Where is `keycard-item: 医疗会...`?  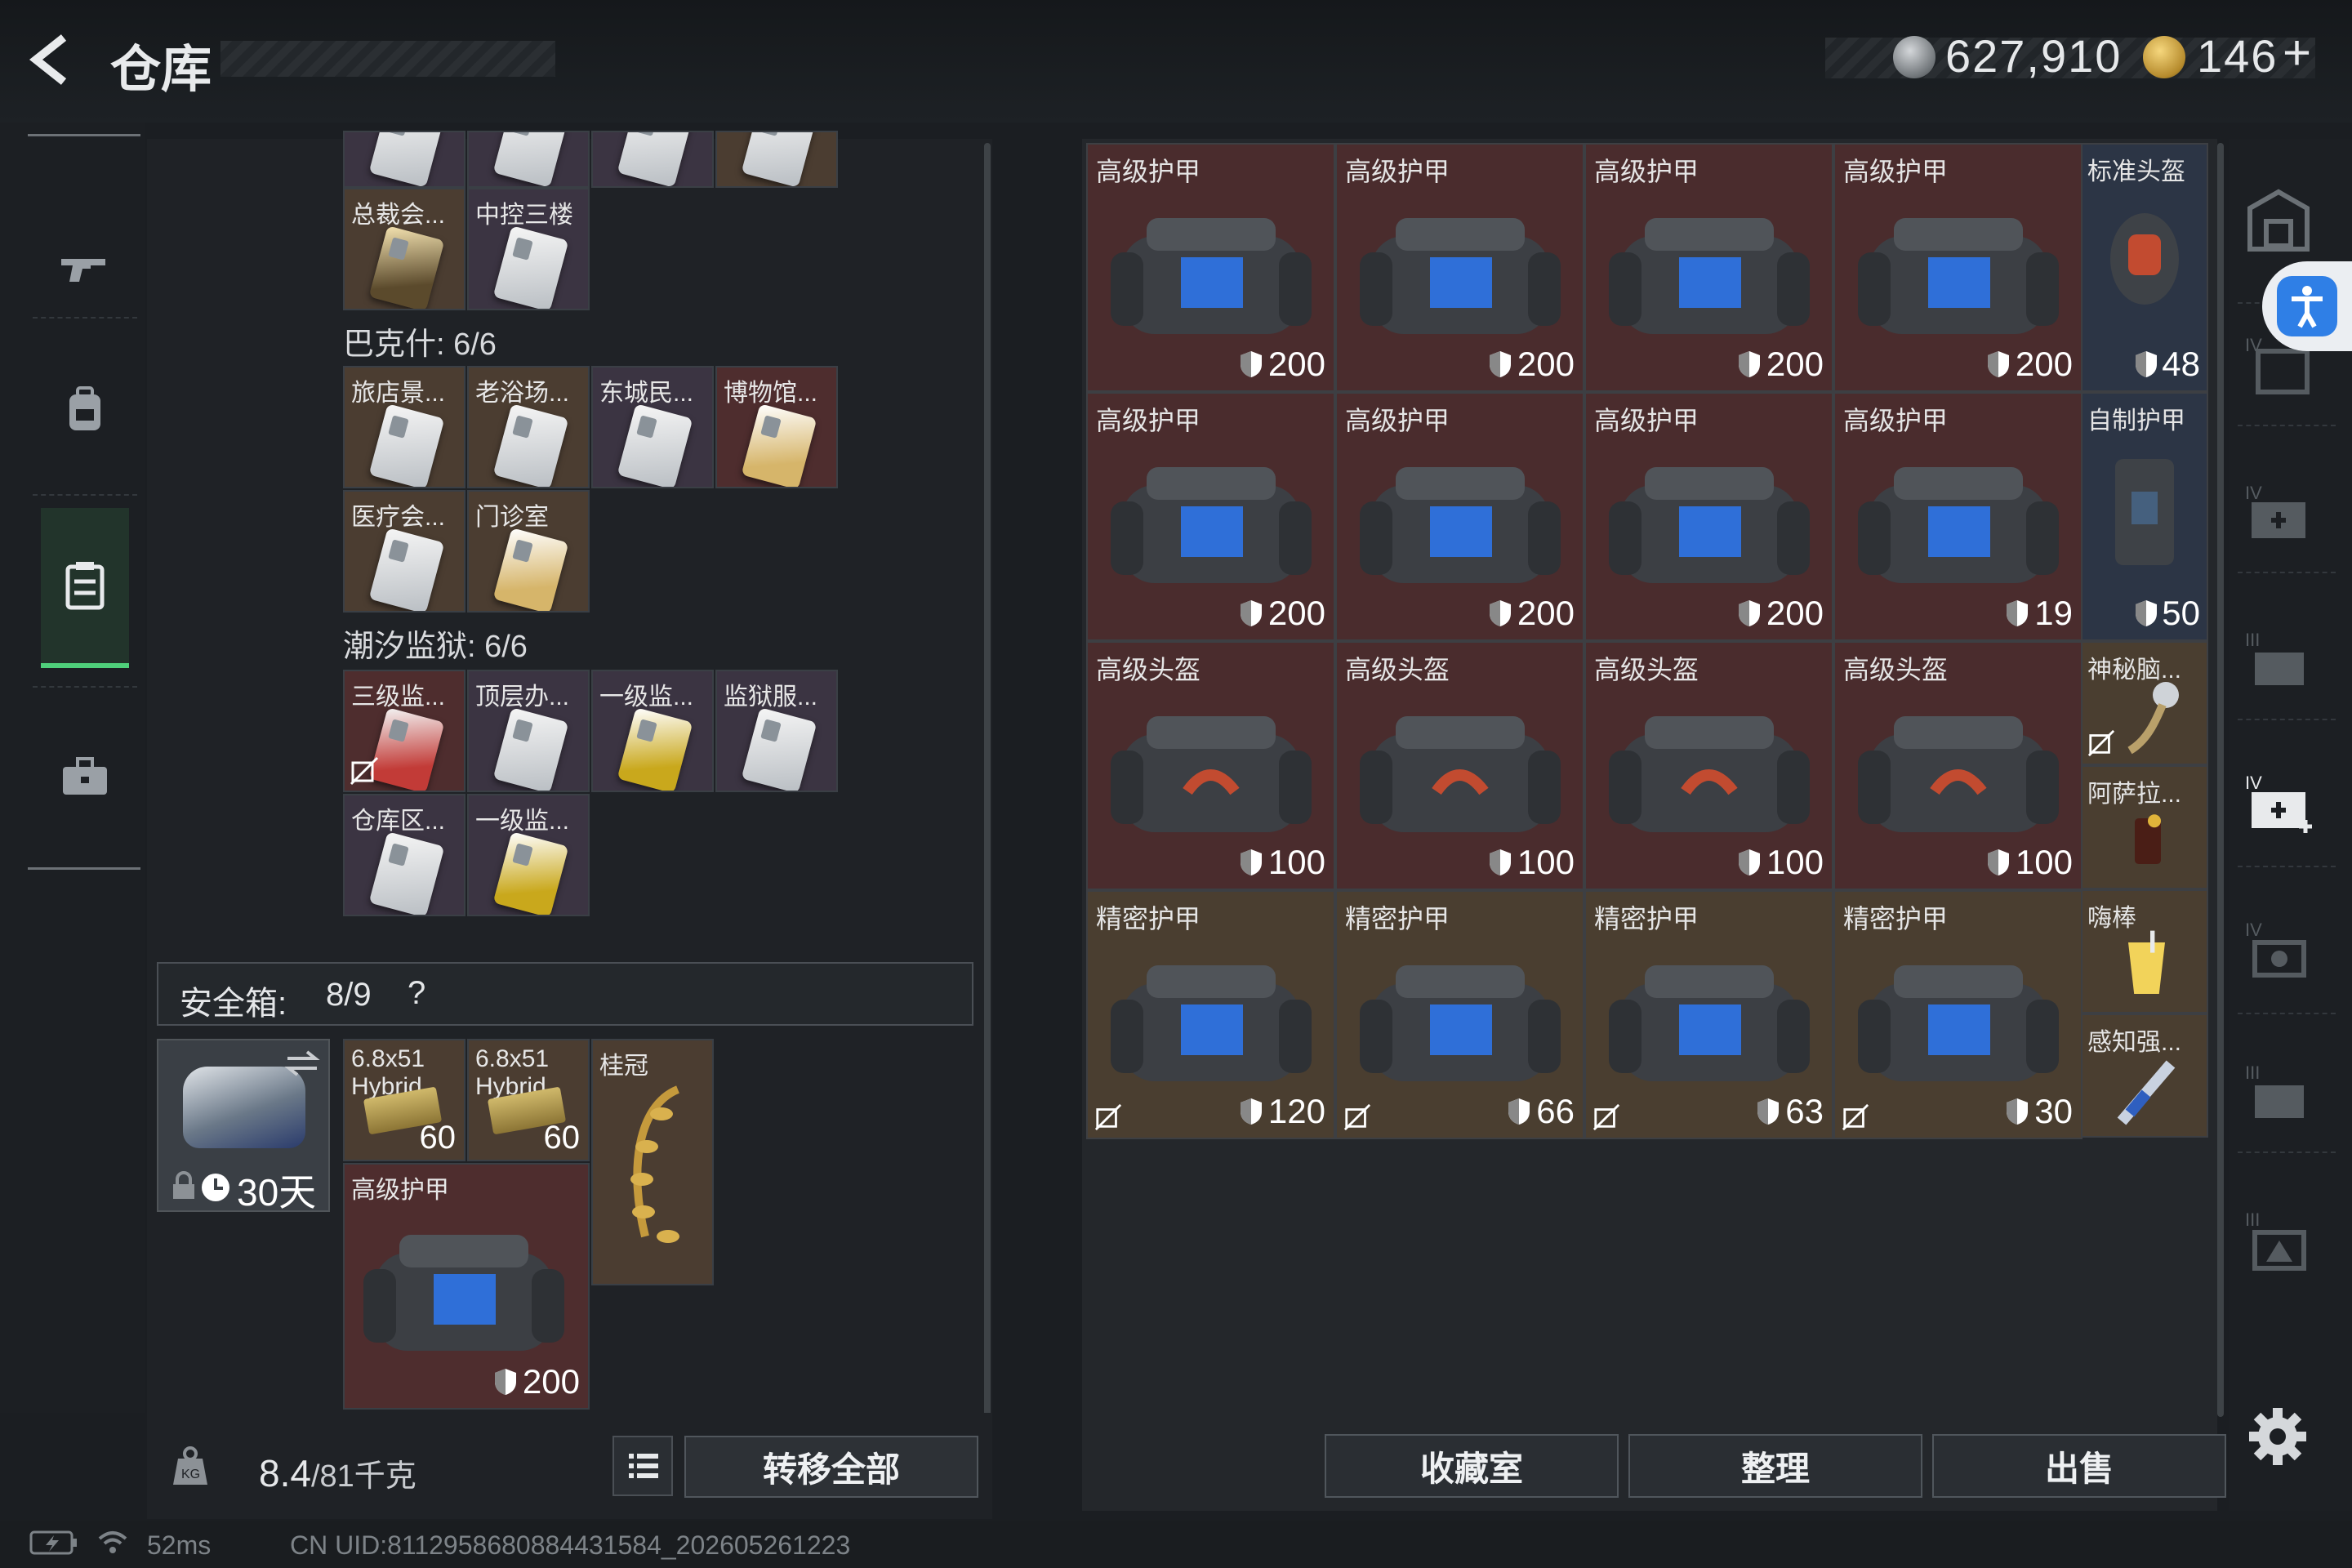
keycard-item: 医疗会... is located at coordinates (404, 551).